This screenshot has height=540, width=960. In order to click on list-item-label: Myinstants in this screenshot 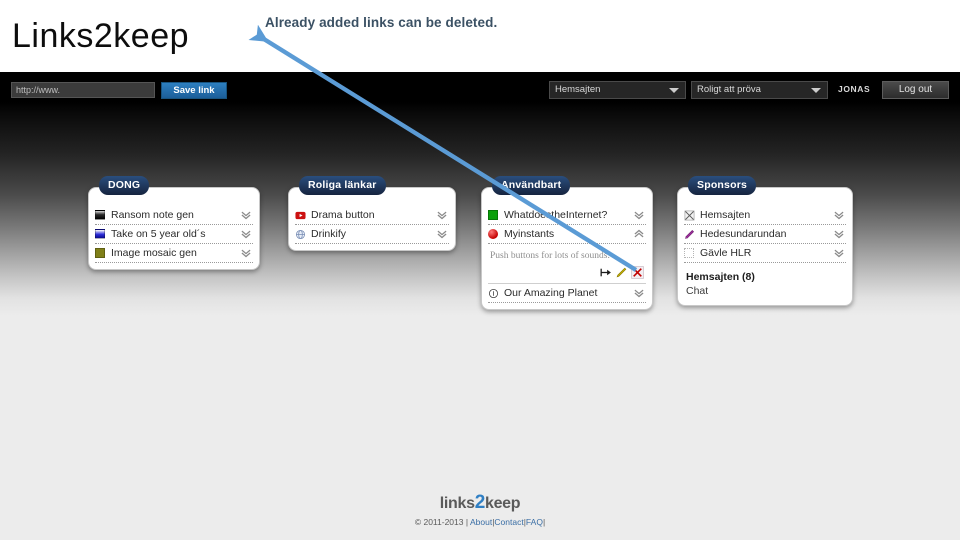, I will do `click(529, 234)`.